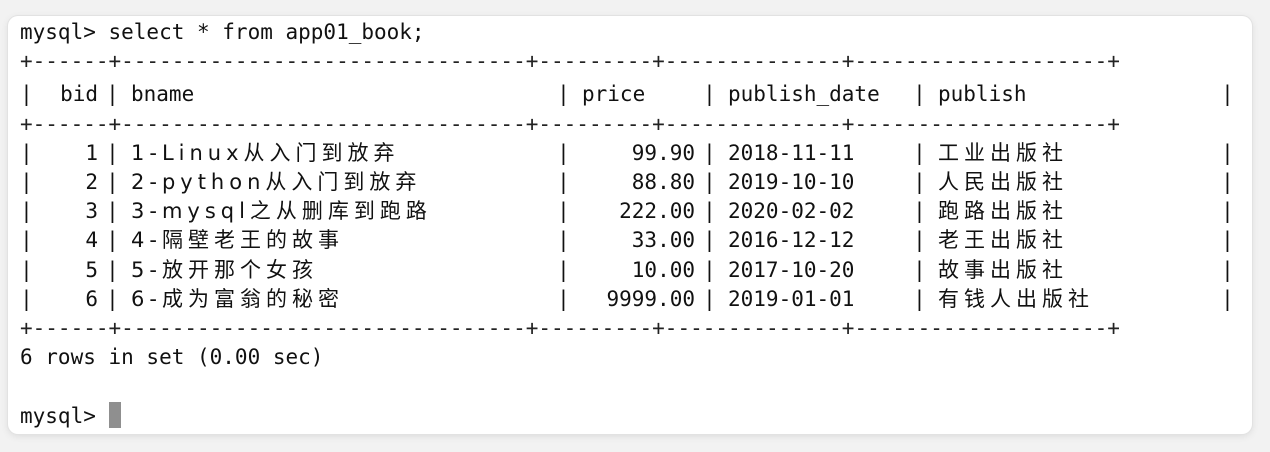 This screenshot has width=1270, height=452. What do you see at coordinates (791, 181) in the screenshot?
I see `cell-publish-date: 2019-10-10` at bounding box center [791, 181].